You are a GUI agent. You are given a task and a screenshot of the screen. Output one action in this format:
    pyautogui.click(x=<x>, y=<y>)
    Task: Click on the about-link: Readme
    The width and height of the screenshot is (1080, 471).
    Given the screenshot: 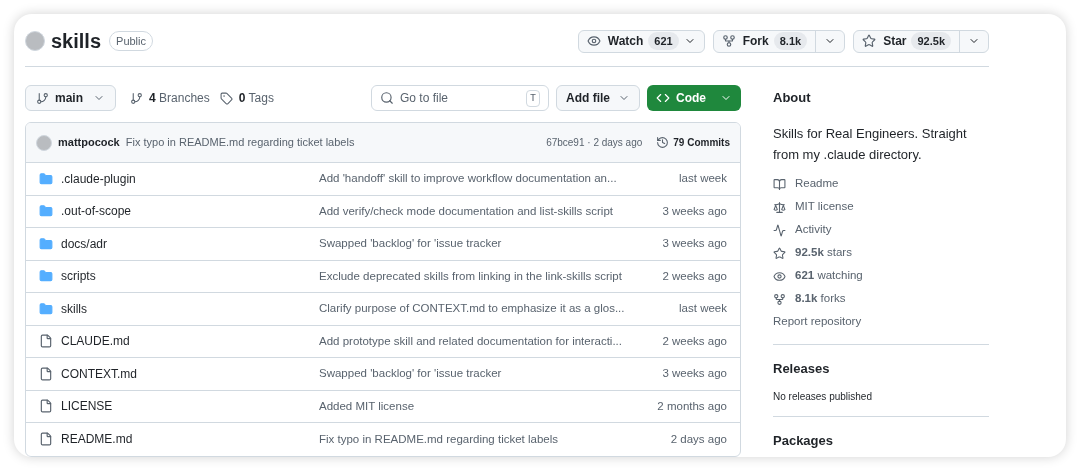 What is the action you would take?
    pyautogui.click(x=817, y=184)
    